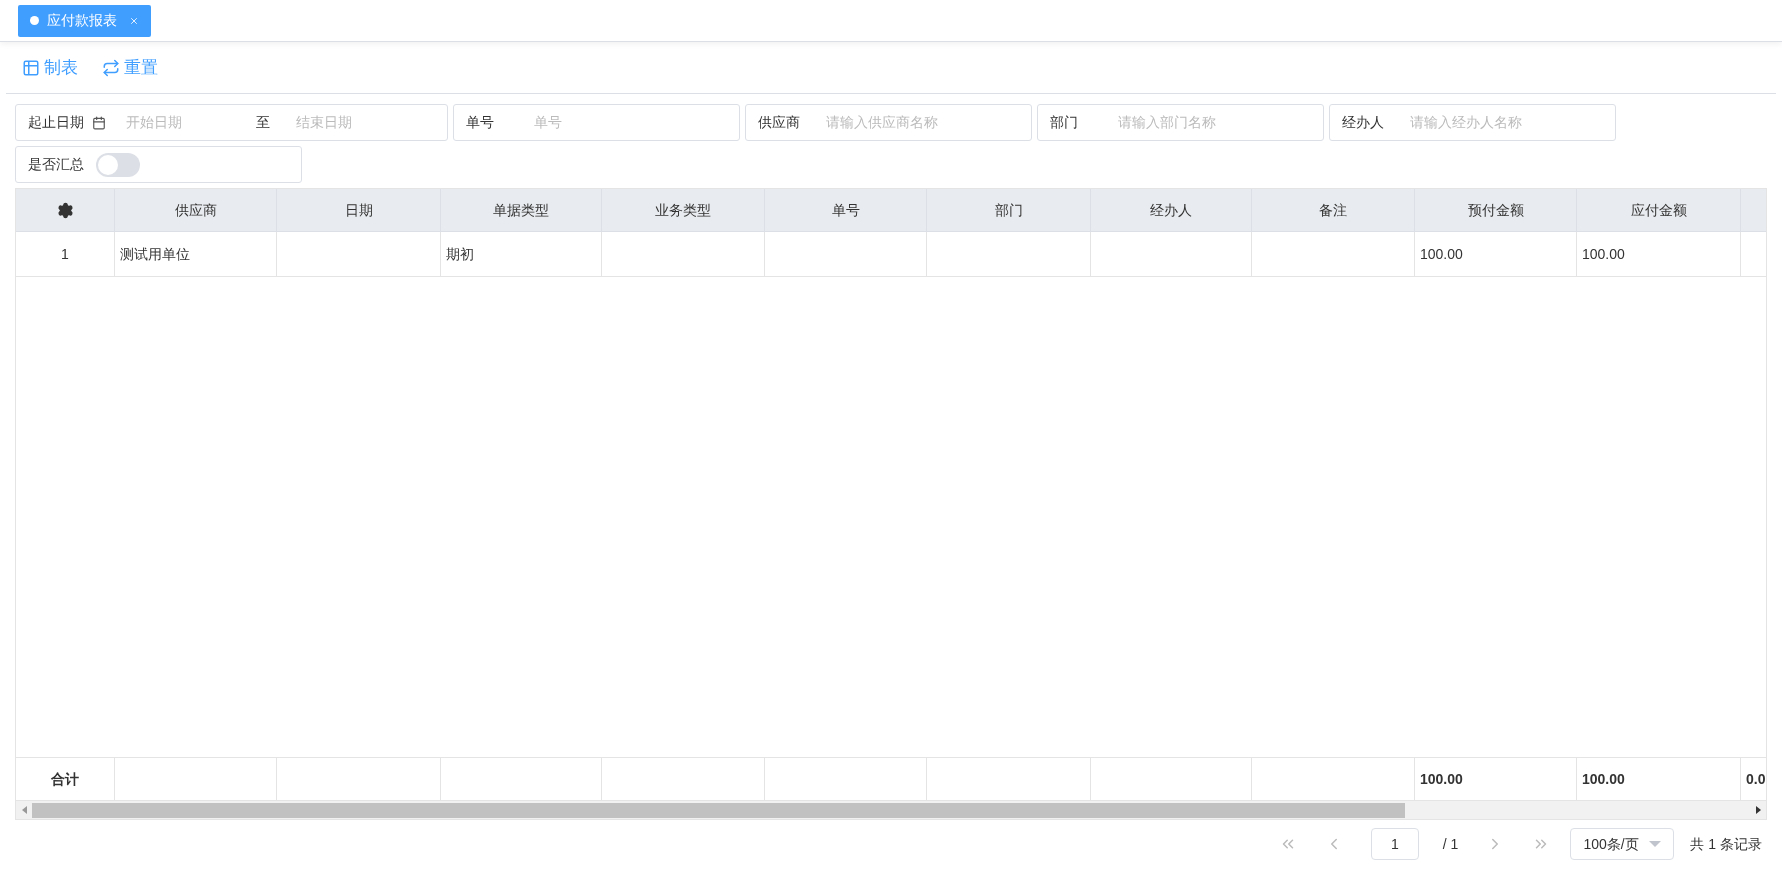 The image size is (1782, 870). I want to click on table-header-cell: 备注, so click(1333, 210).